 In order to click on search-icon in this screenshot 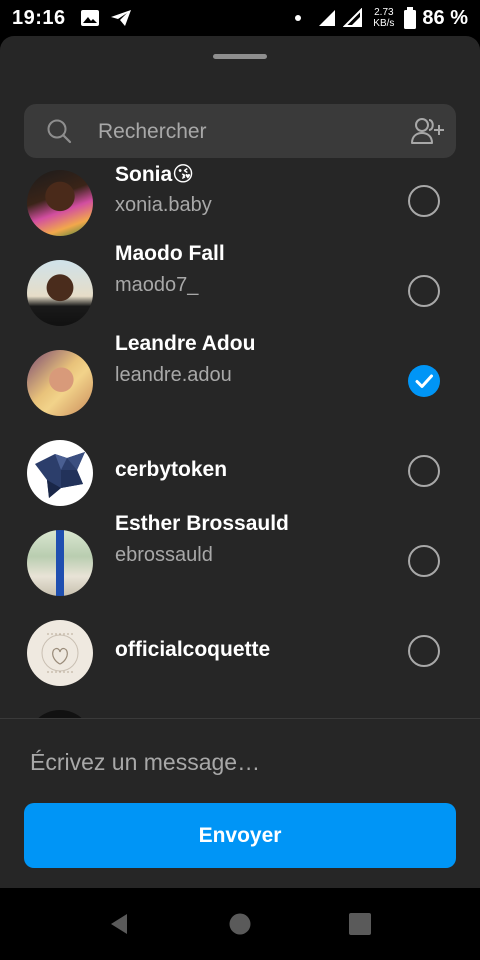, I will do `click(59, 131)`.